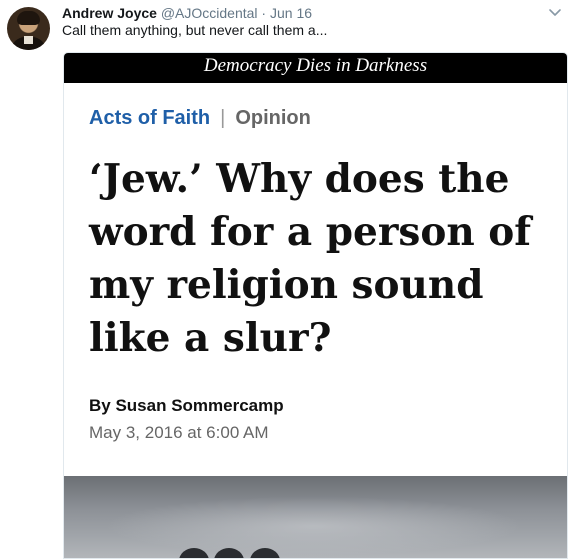  What do you see at coordinates (186, 405) in the screenshot?
I see `article-byline: By Susan Sommercamp` at bounding box center [186, 405].